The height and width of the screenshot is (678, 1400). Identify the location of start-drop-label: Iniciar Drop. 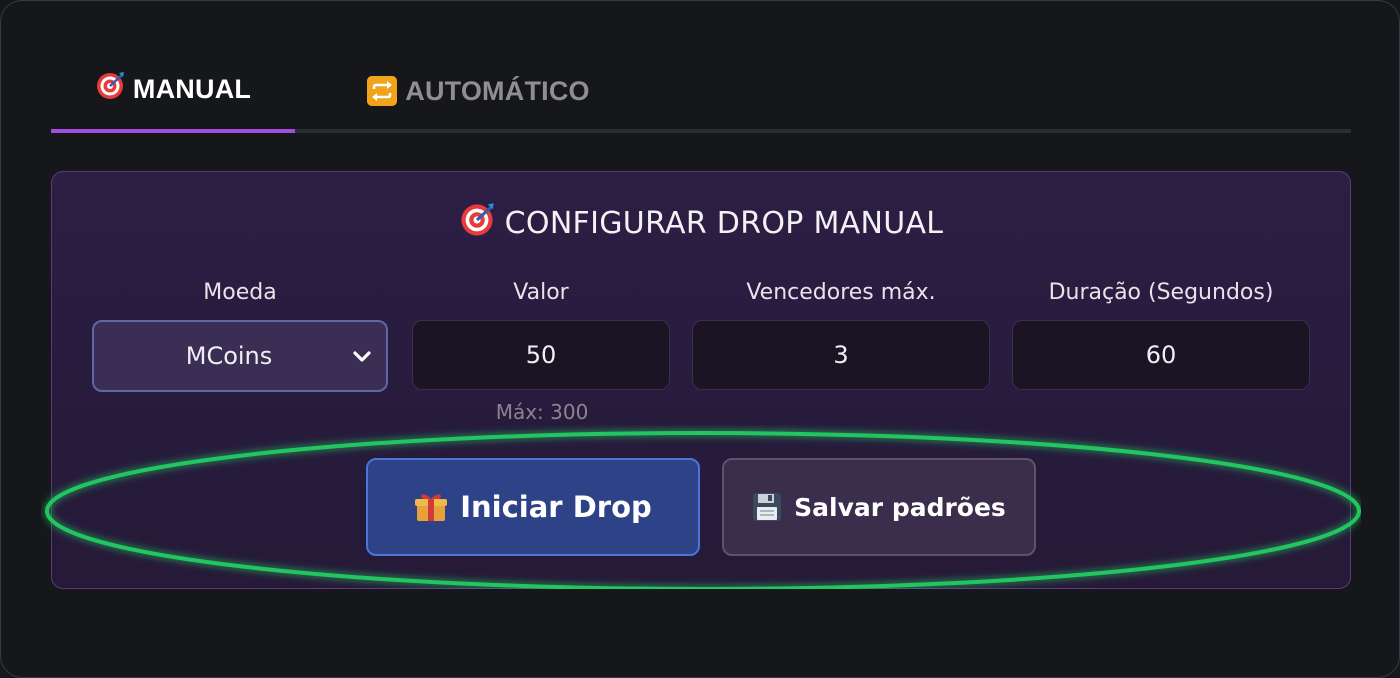
(556, 507).